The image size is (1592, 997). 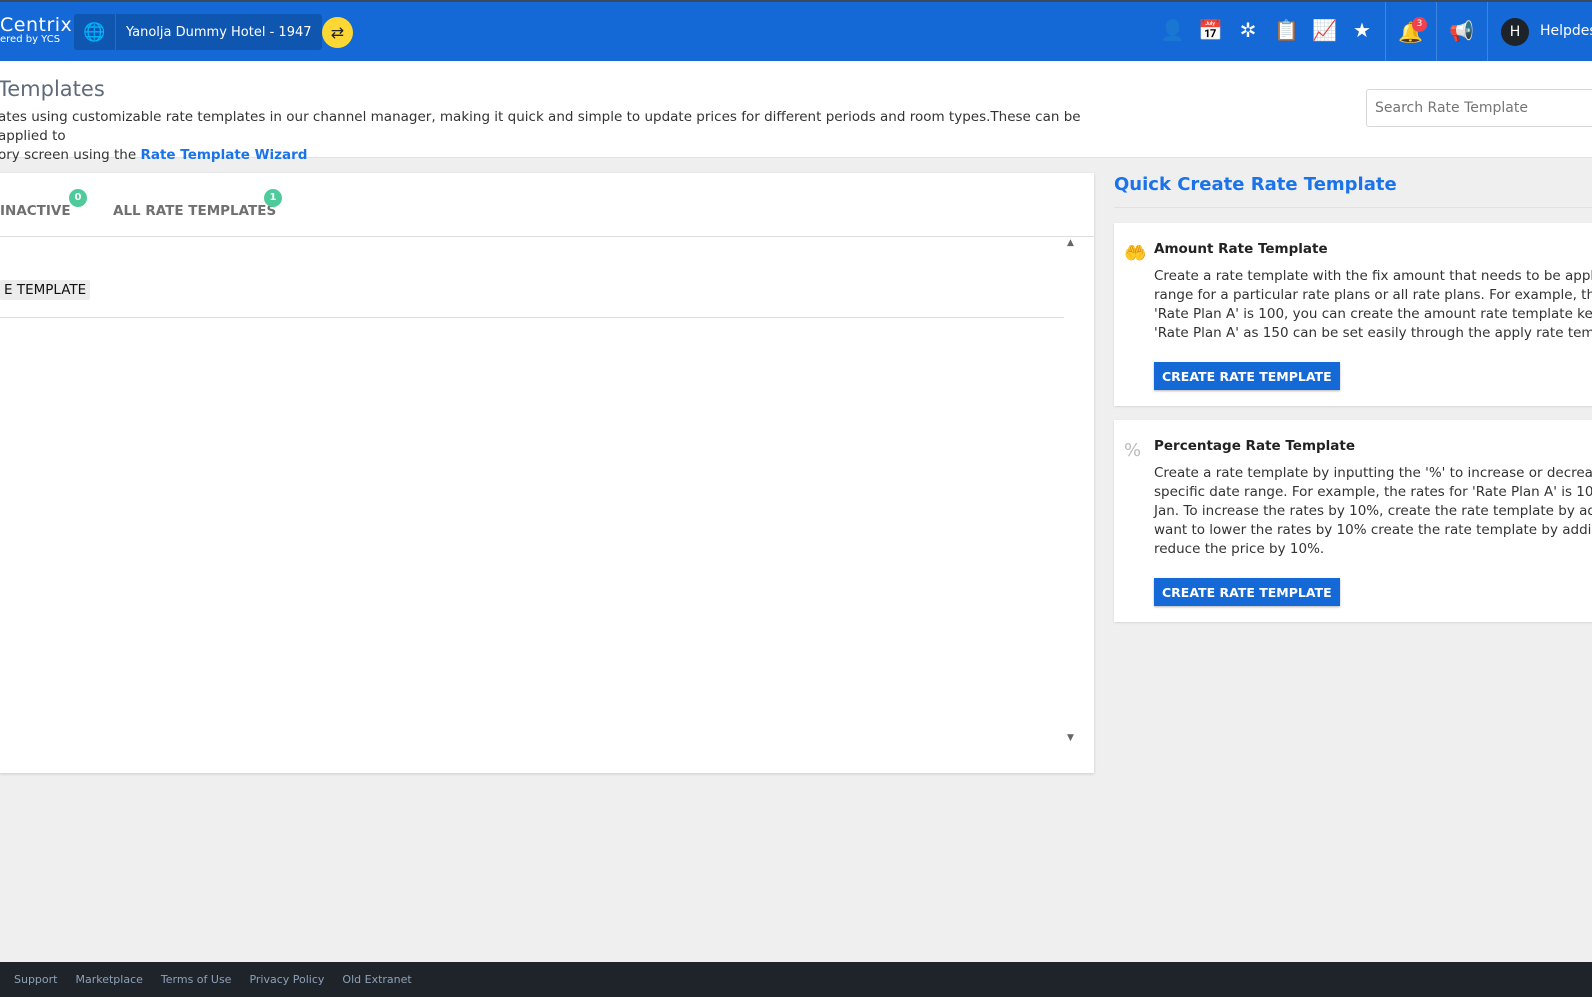 I want to click on create-percentage-template-button: CREATE RATE TEMPLATE, so click(x=1247, y=592).